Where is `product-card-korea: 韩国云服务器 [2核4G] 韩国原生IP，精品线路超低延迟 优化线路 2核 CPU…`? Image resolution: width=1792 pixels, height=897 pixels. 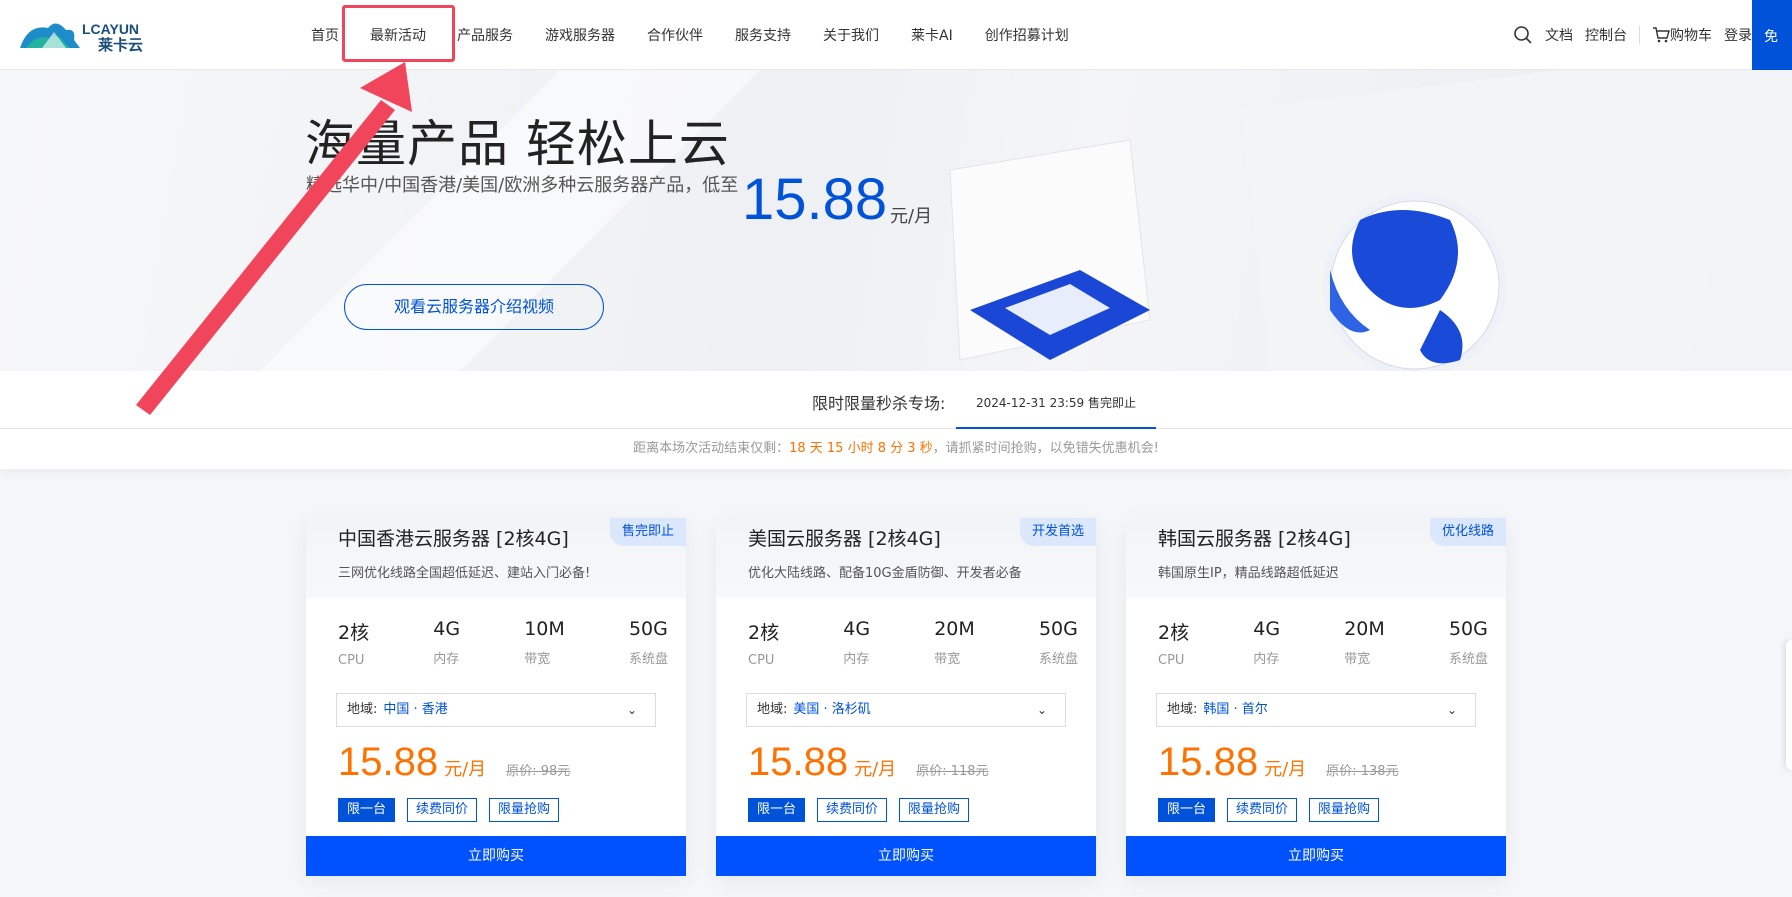 product-card-korea: 韩国云服务器 [2核4G] 韩国原生IP，精品线路超低延迟 优化线路 2核 CPU… is located at coordinates (1316, 697).